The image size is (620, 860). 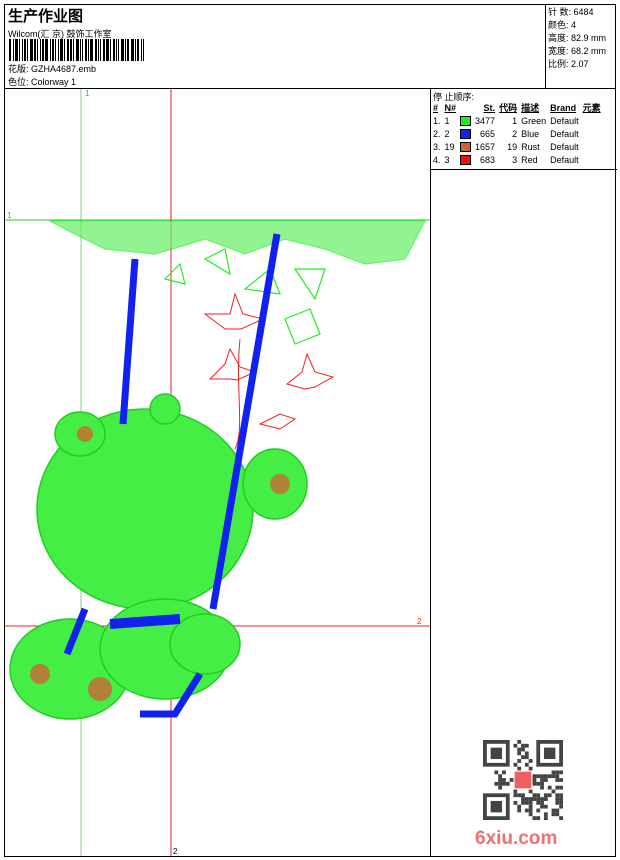 I want to click on table-row: 3. 19 1657 19 Rust Default, so click(x=518, y=146).